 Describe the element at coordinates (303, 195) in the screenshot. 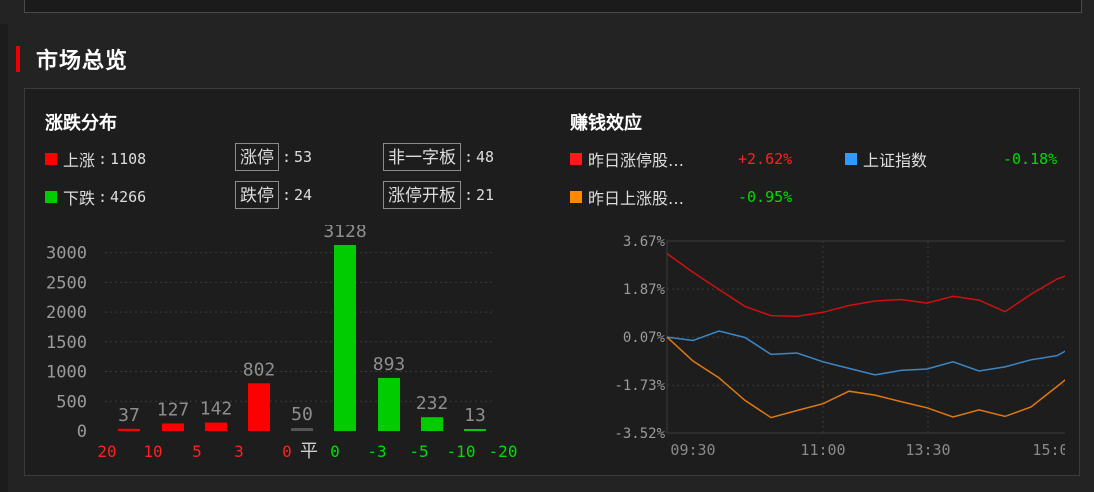

I see `limit-down-count: 24` at that location.